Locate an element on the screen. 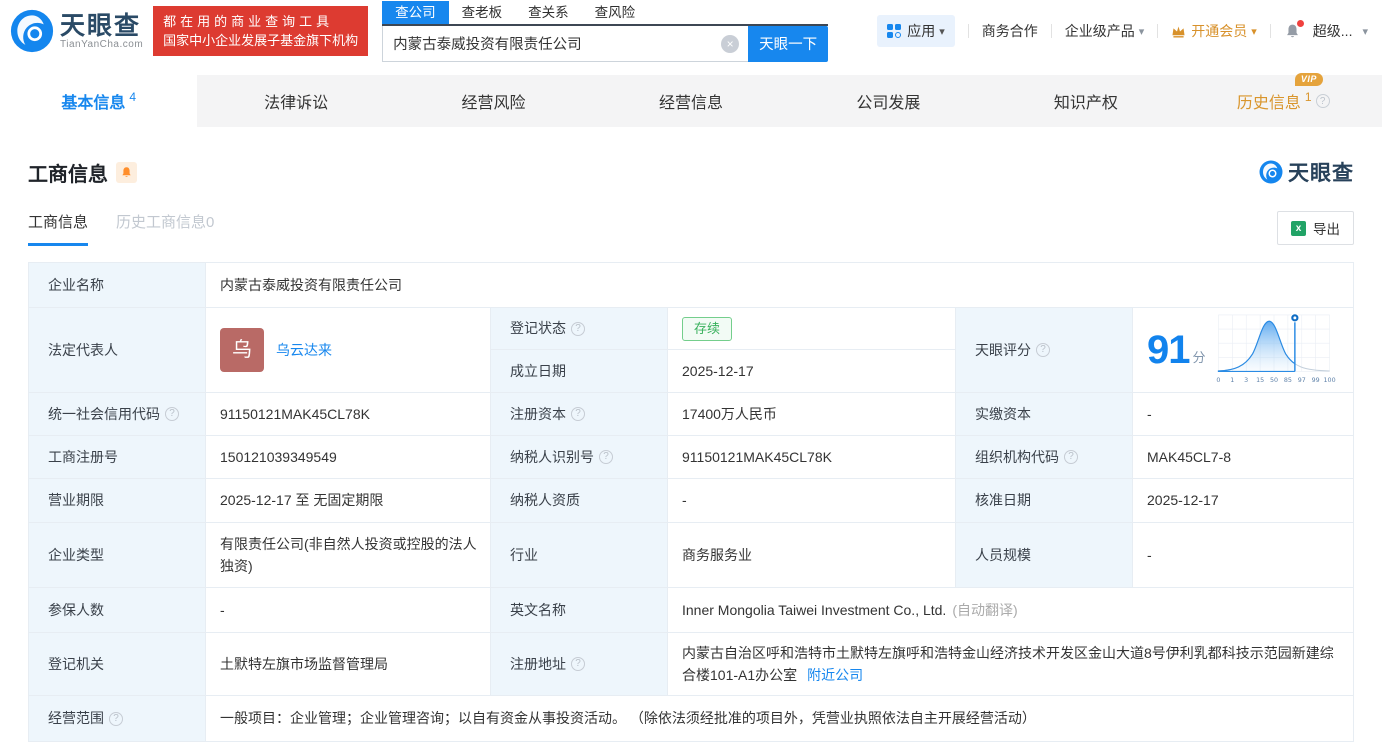 Image resolution: width=1382 pixels, height=747 pixels. org-code-label: 组织机构代码 is located at coordinates (1017, 456).